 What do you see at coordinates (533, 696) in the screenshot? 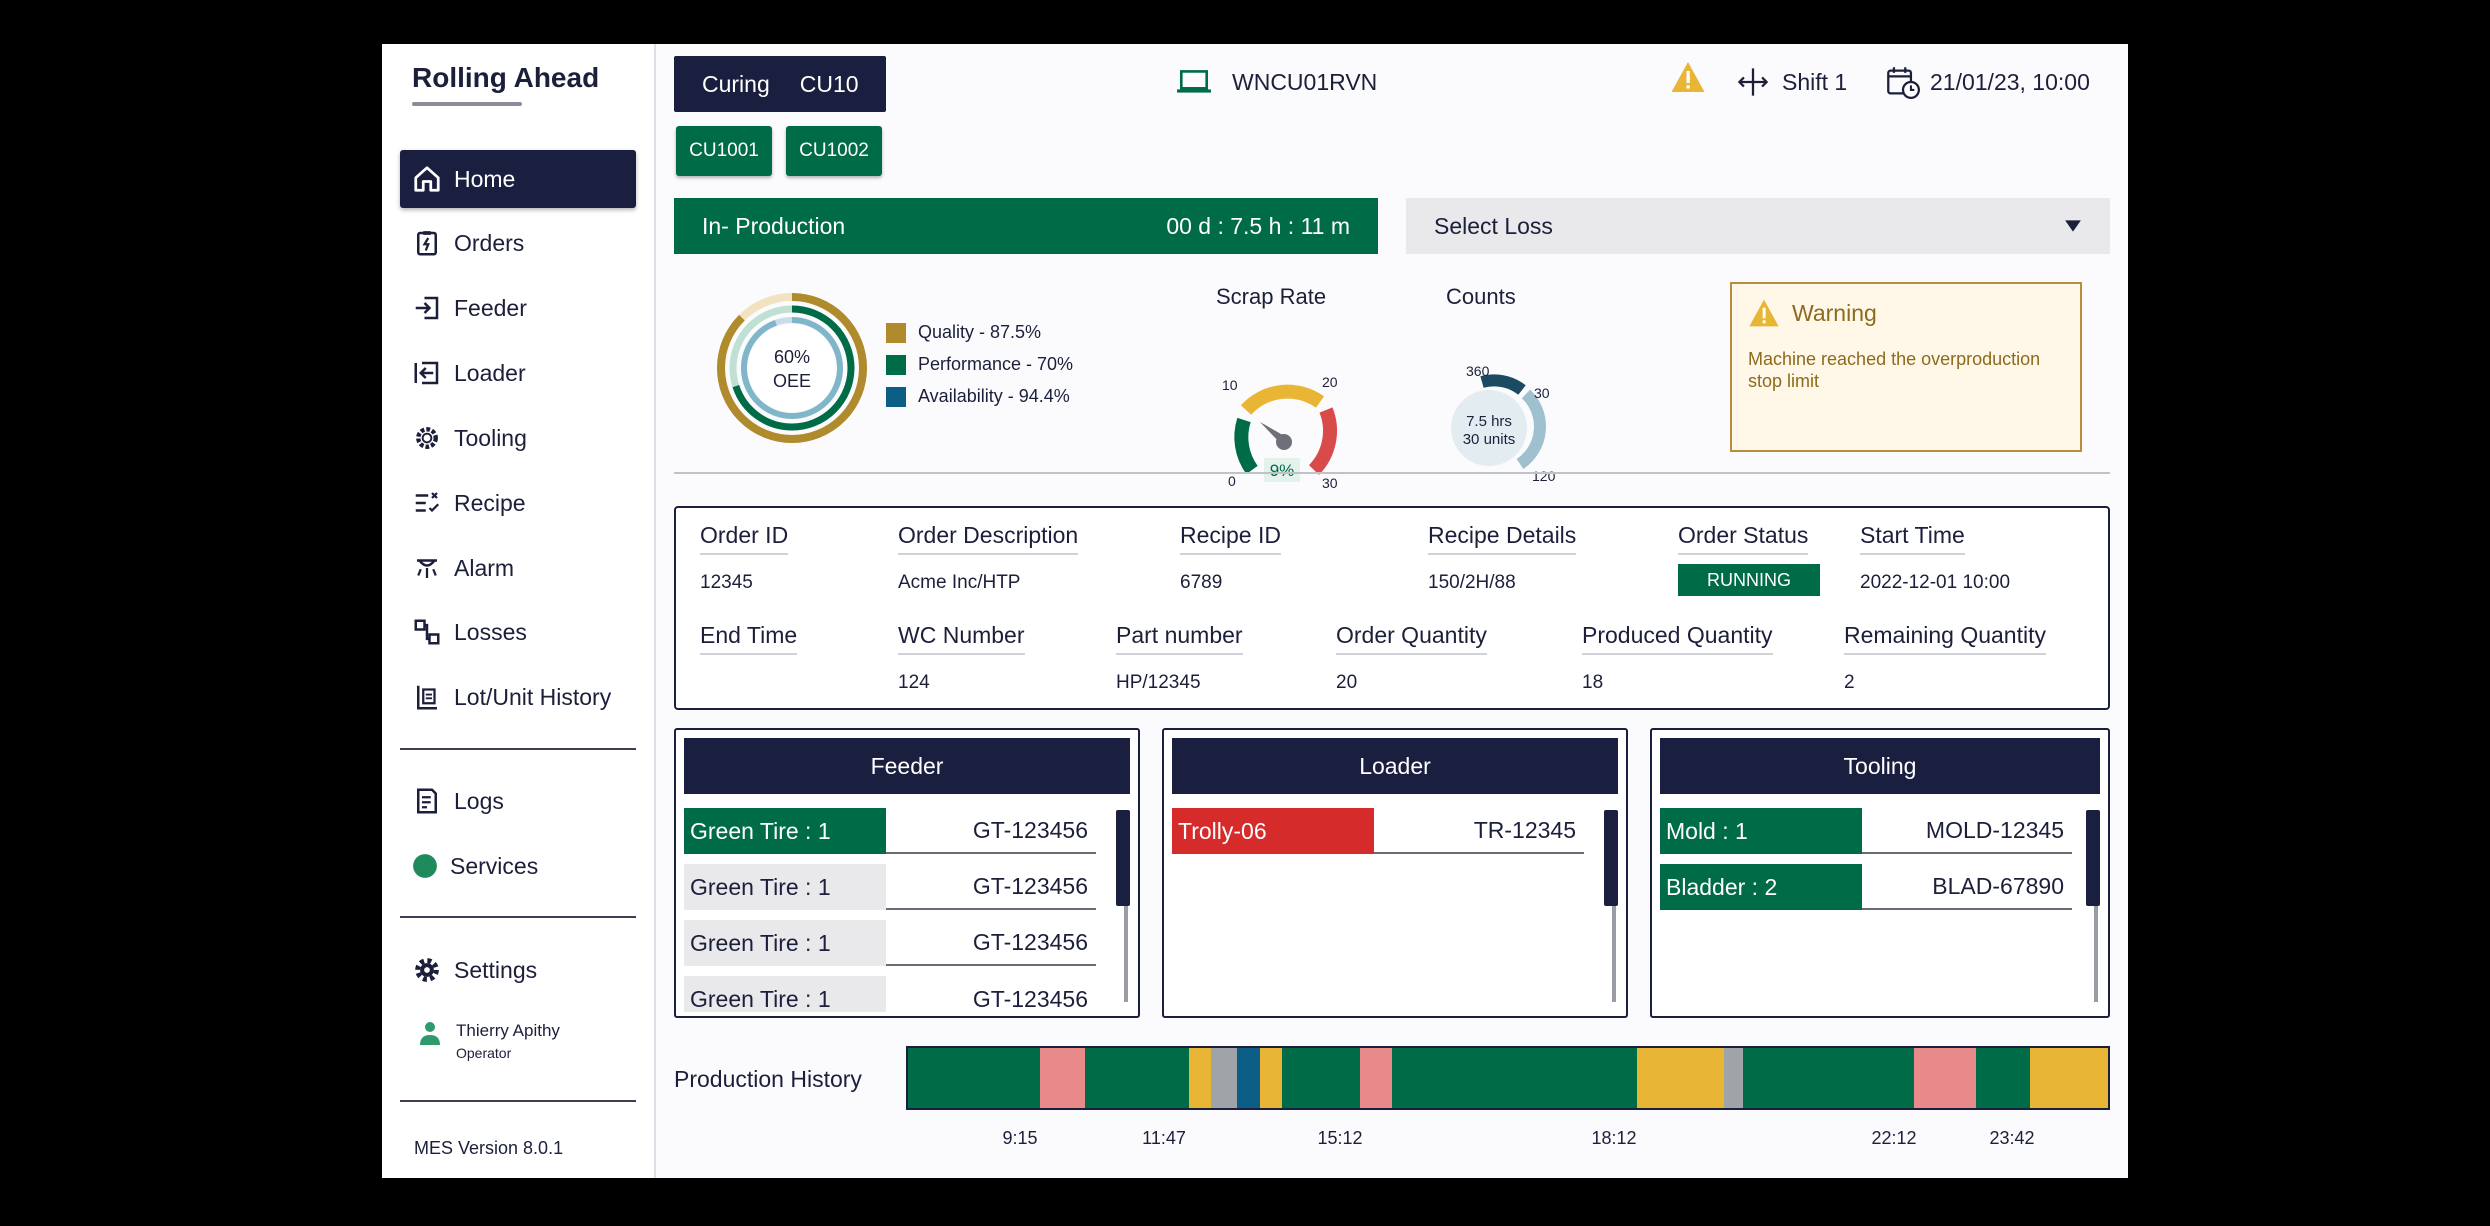
I see `sidebar-item-label: Lot/Unit History` at bounding box center [533, 696].